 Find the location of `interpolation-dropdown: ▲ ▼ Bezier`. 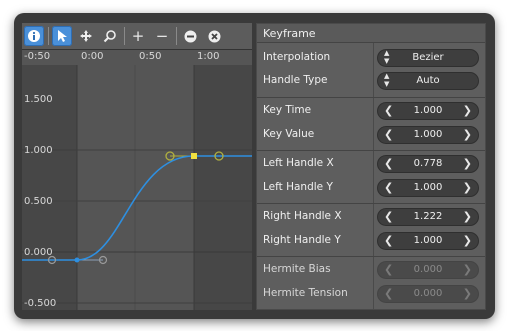

interpolation-dropdown: ▲ ▼ Bezier is located at coordinates (428, 58).